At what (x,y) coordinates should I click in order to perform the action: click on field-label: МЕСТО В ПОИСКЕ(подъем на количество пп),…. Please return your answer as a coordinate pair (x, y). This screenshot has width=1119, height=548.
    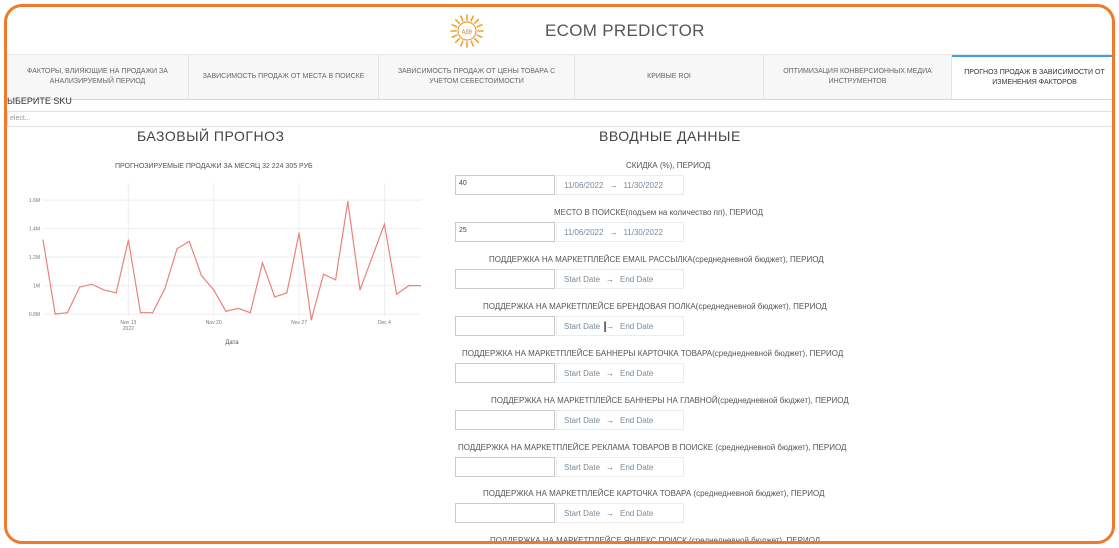
    Looking at the image, I should click on (659, 212).